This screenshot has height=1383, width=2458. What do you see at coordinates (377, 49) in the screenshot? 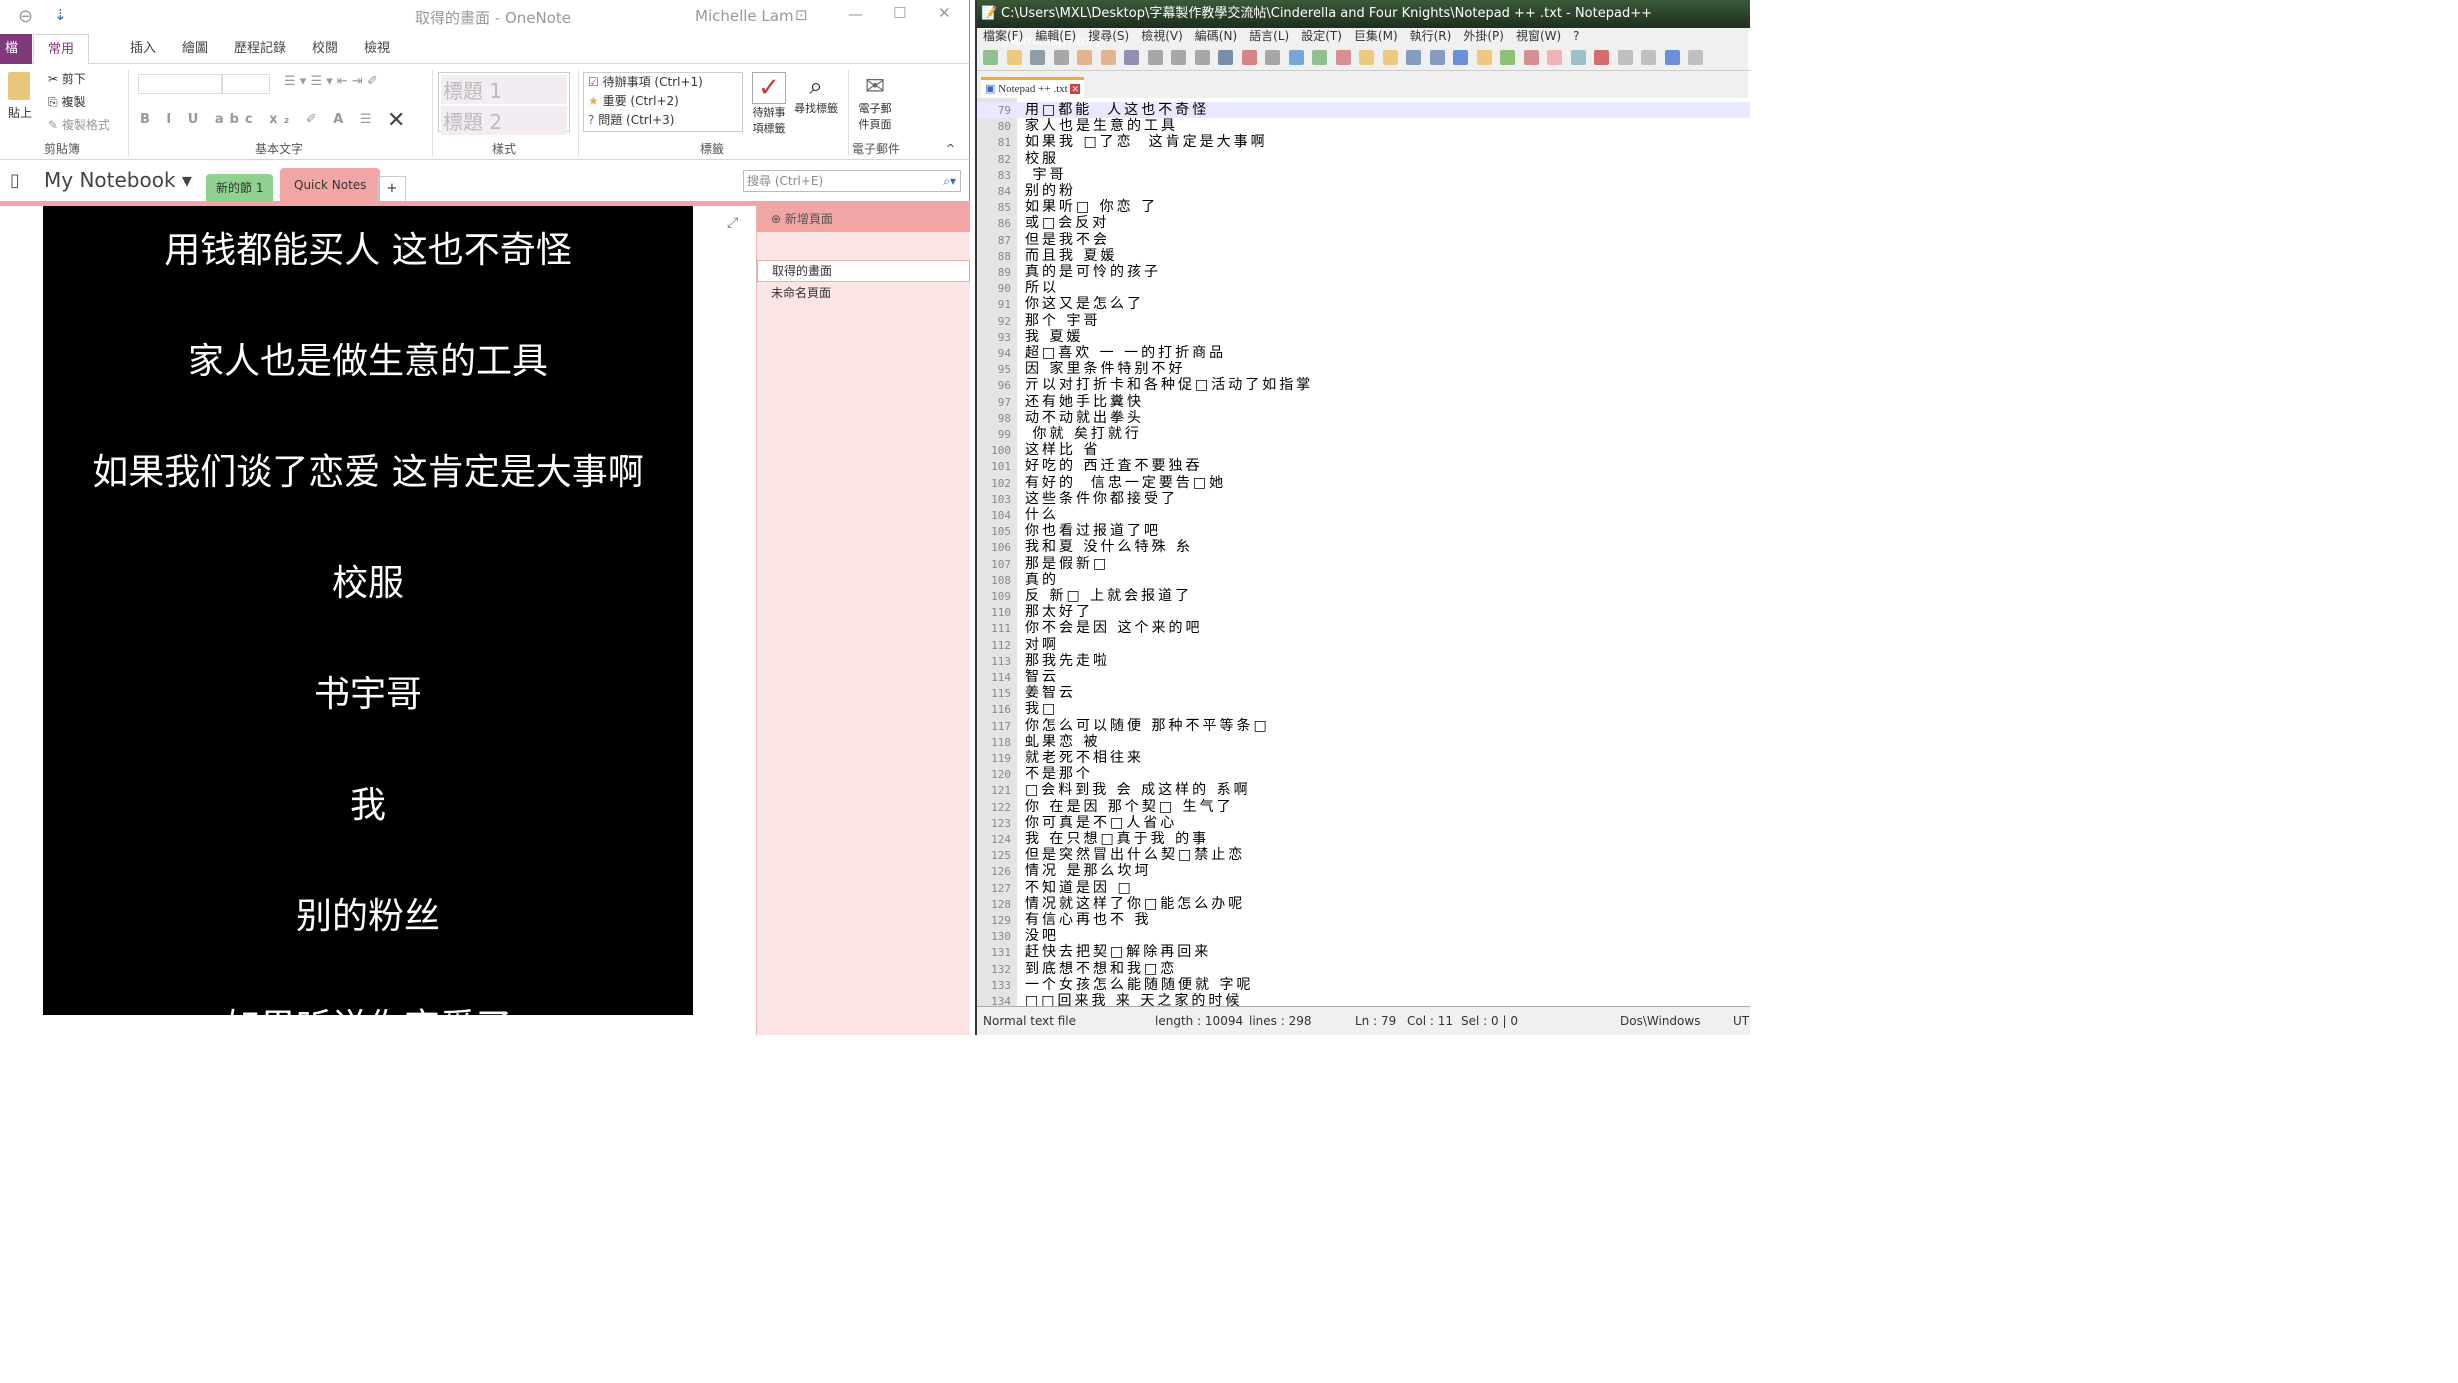
I see `tab-view: 檢視` at bounding box center [377, 49].